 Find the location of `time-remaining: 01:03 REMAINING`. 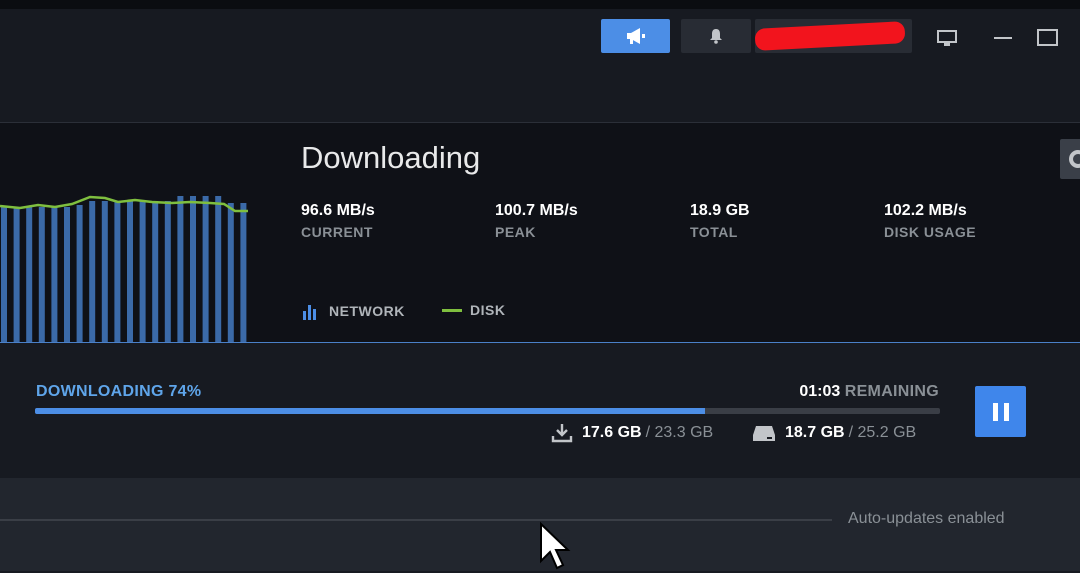

time-remaining: 01:03 REMAINING is located at coordinates (869, 392).